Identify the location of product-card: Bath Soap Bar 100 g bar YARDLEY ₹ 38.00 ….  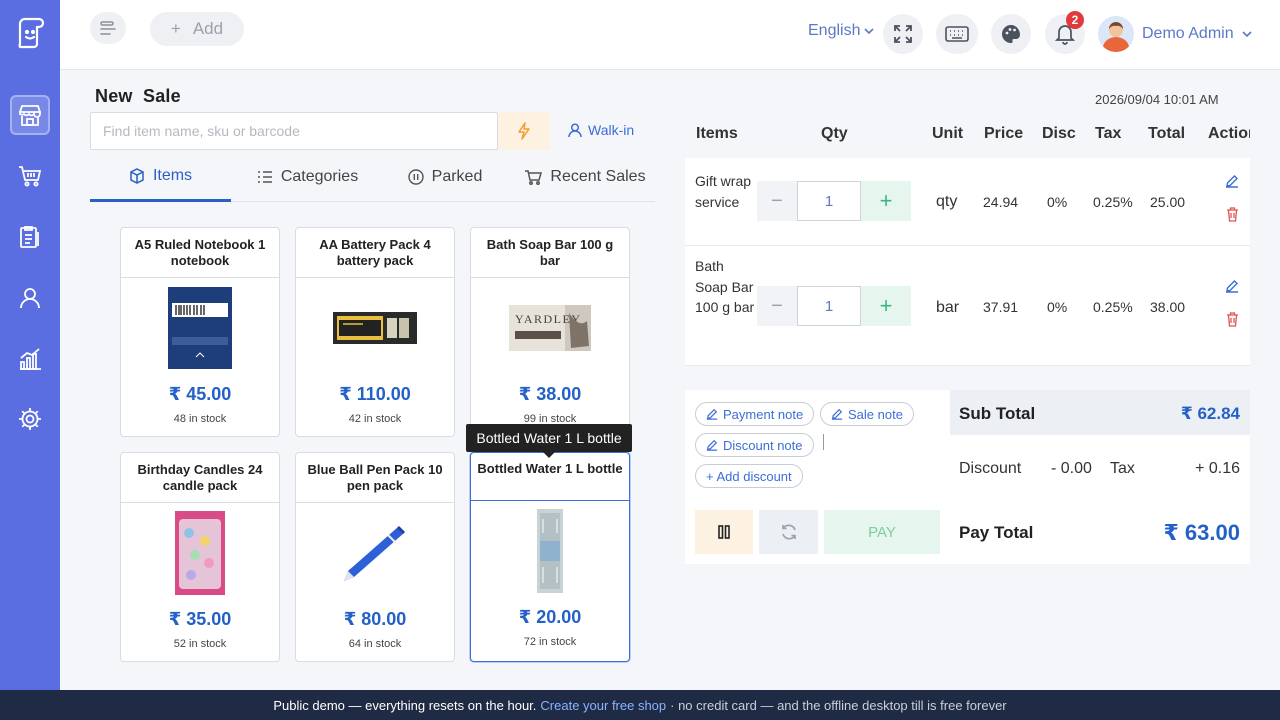
(550, 332).